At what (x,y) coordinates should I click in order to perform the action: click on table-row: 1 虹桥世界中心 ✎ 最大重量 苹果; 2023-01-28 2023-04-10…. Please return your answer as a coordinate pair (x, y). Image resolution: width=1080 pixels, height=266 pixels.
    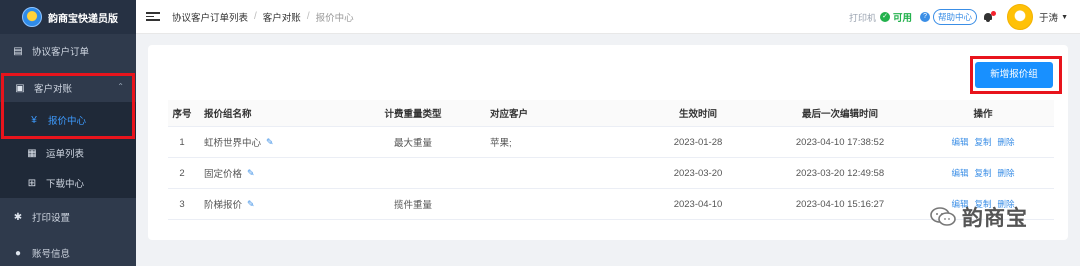
    Looking at the image, I should click on (611, 142).